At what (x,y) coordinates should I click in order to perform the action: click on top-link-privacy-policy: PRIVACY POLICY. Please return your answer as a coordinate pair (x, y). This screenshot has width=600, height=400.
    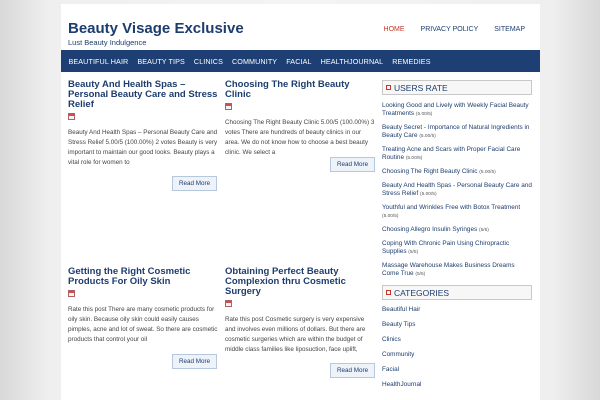
    Looking at the image, I should click on (450, 29).